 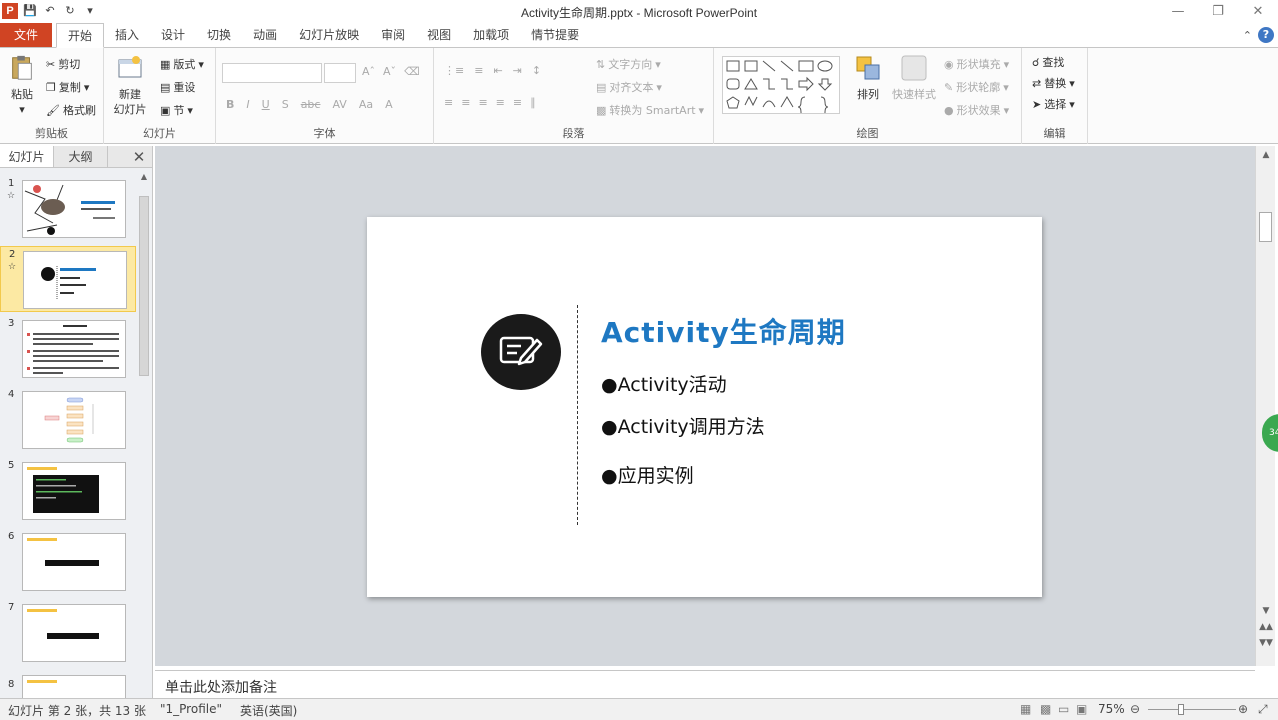 What do you see at coordinates (265, 35) in the screenshot?
I see `tab-animations: 动画` at bounding box center [265, 35].